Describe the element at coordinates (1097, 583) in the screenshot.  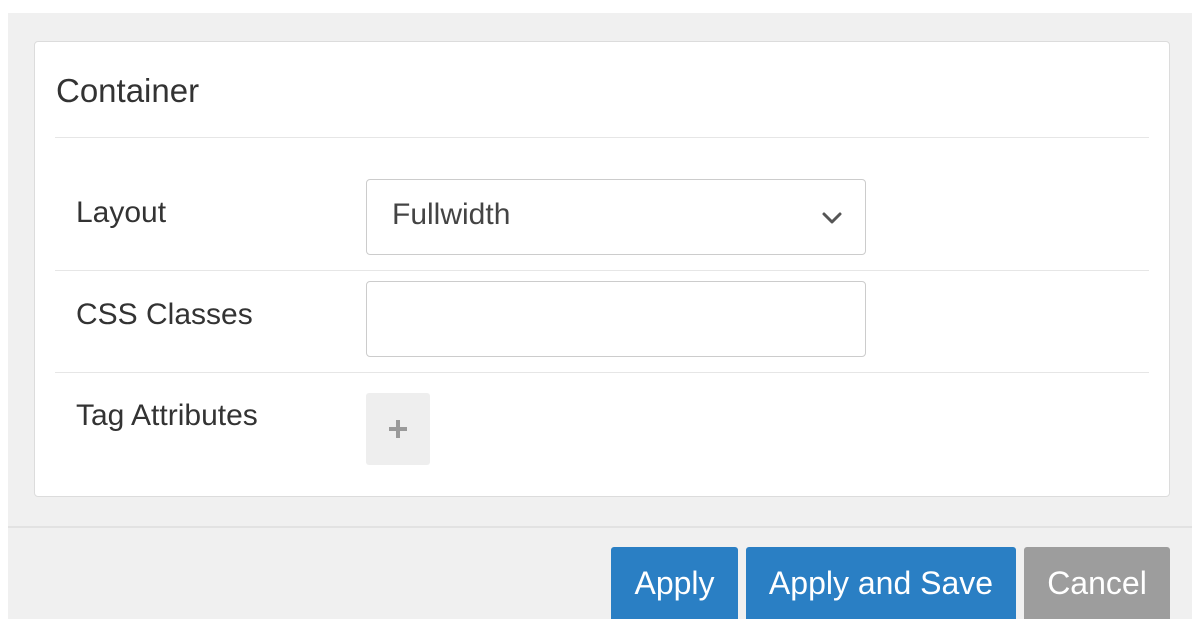
I see `cancel-button: Cancel` at that location.